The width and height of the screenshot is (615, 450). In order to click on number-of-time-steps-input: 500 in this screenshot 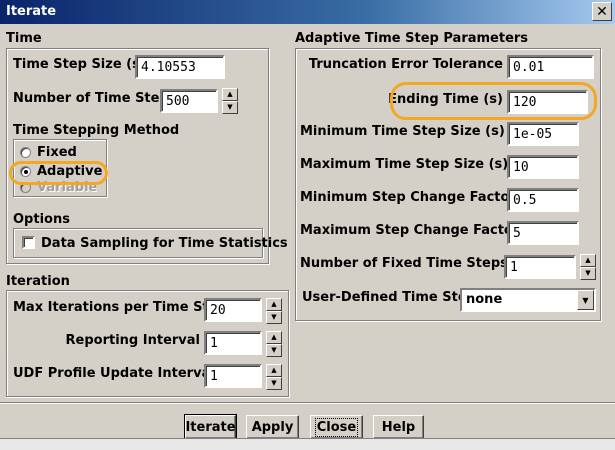, I will do `click(189, 101)`.